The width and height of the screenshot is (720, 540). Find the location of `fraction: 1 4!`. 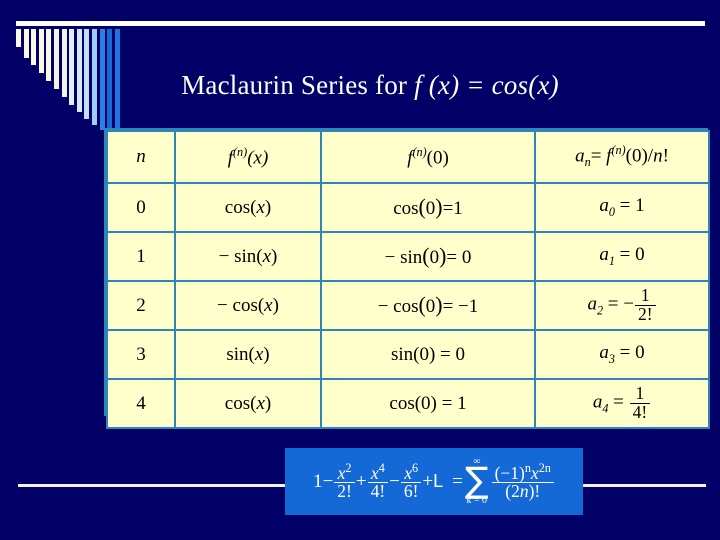

fraction: 1 4! is located at coordinates (640, 403).